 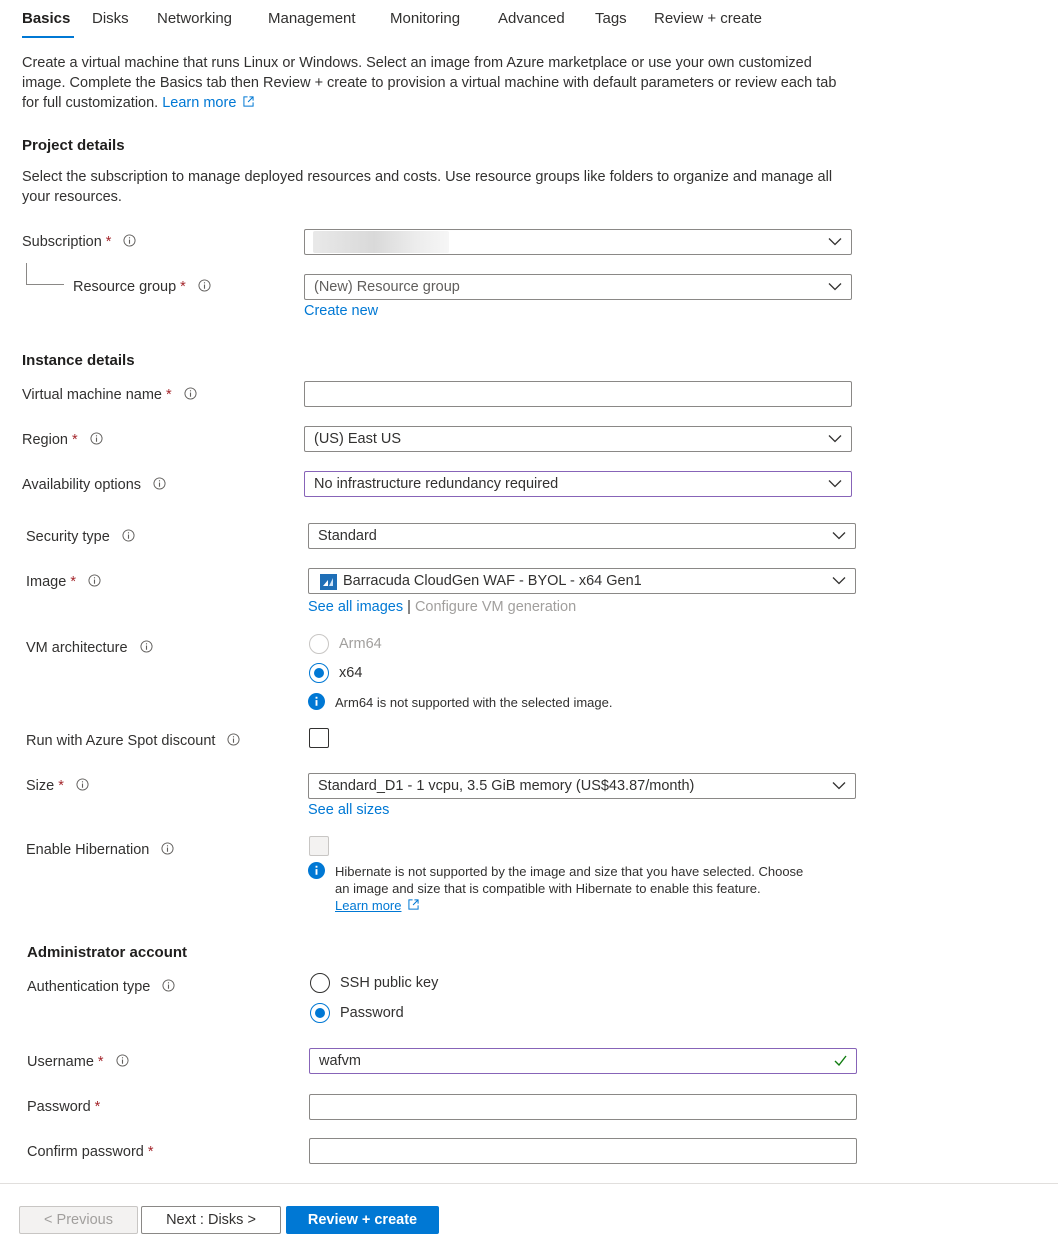 I want to click on username-input: wafvm, so click(x=583, y=1061).